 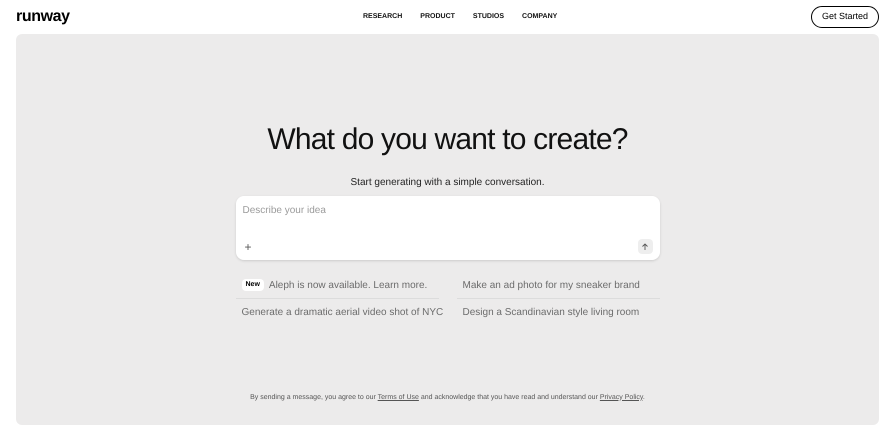 I want to click on suggestion-text: Generate a dramatic aerial video shot of NYC, so click(x=343, y=313).